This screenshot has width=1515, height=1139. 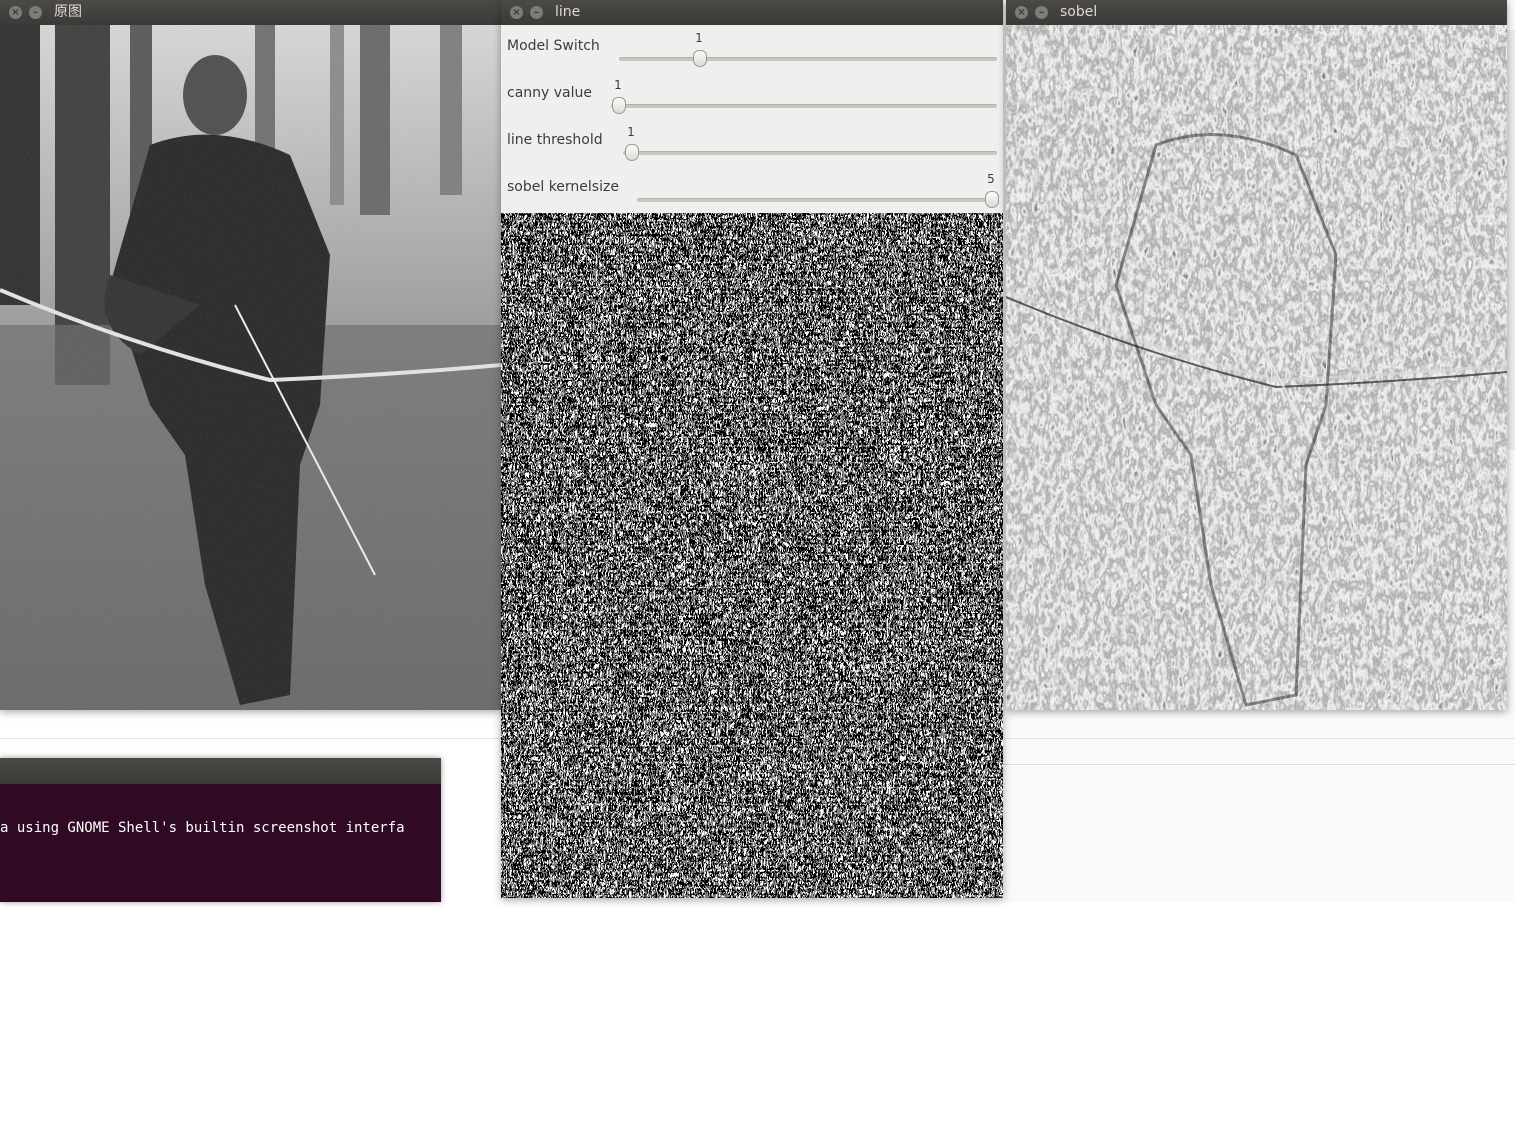 What do you see at coordinates (751, 142) in the screenshot?
I see `trackbar-line-threshold: line threshold 1` at bounding box center [751, 142].